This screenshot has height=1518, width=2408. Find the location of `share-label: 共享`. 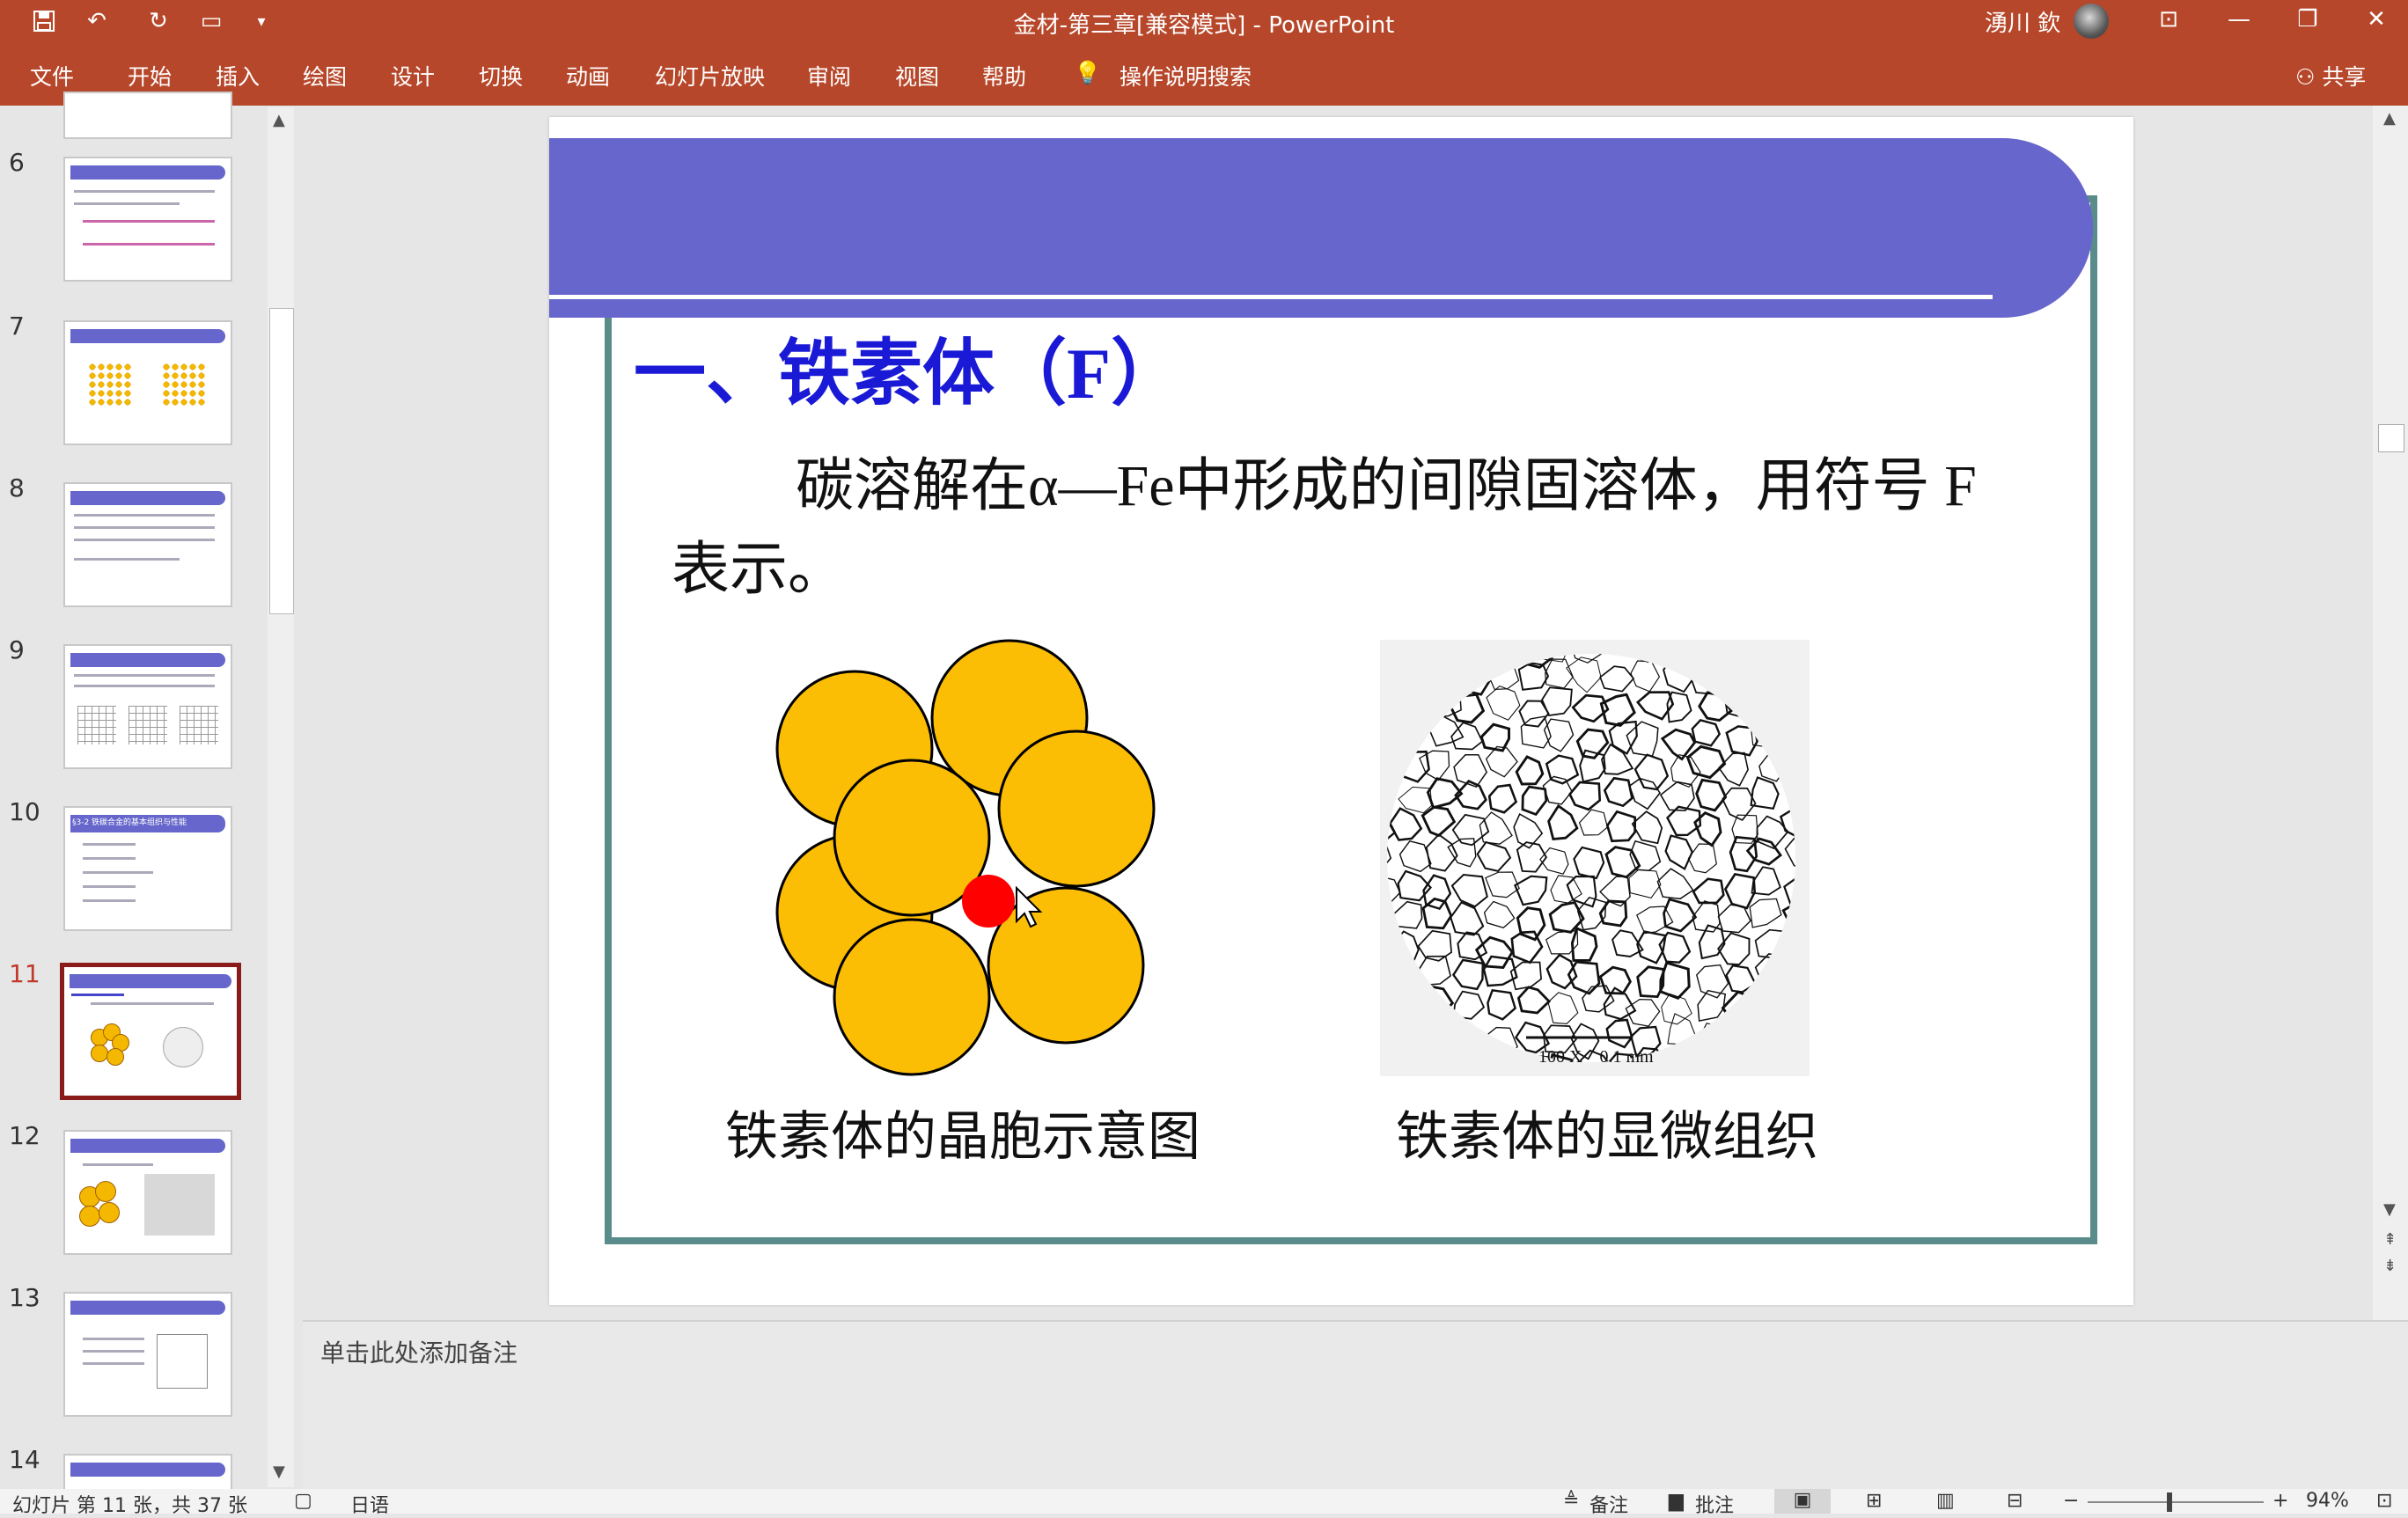

share-label: 共享 is located at coordinates (2344, 77).